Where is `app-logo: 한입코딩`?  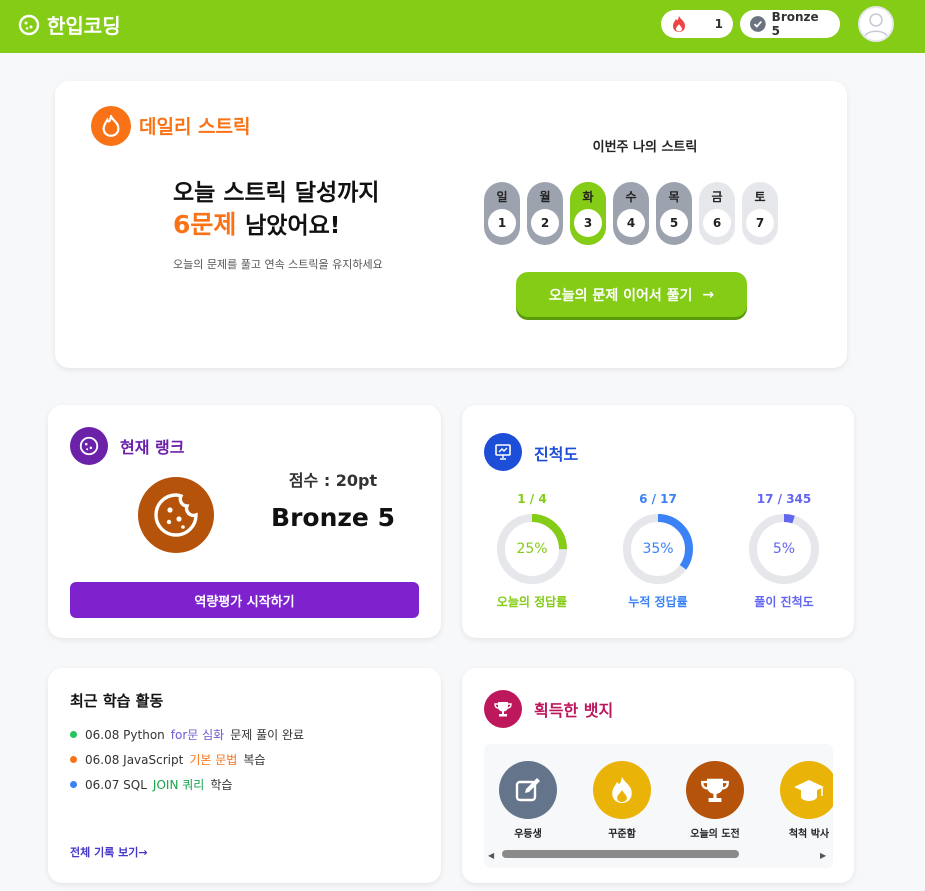
app-logo: 한입코딩 is located at coordinates (69, 24).